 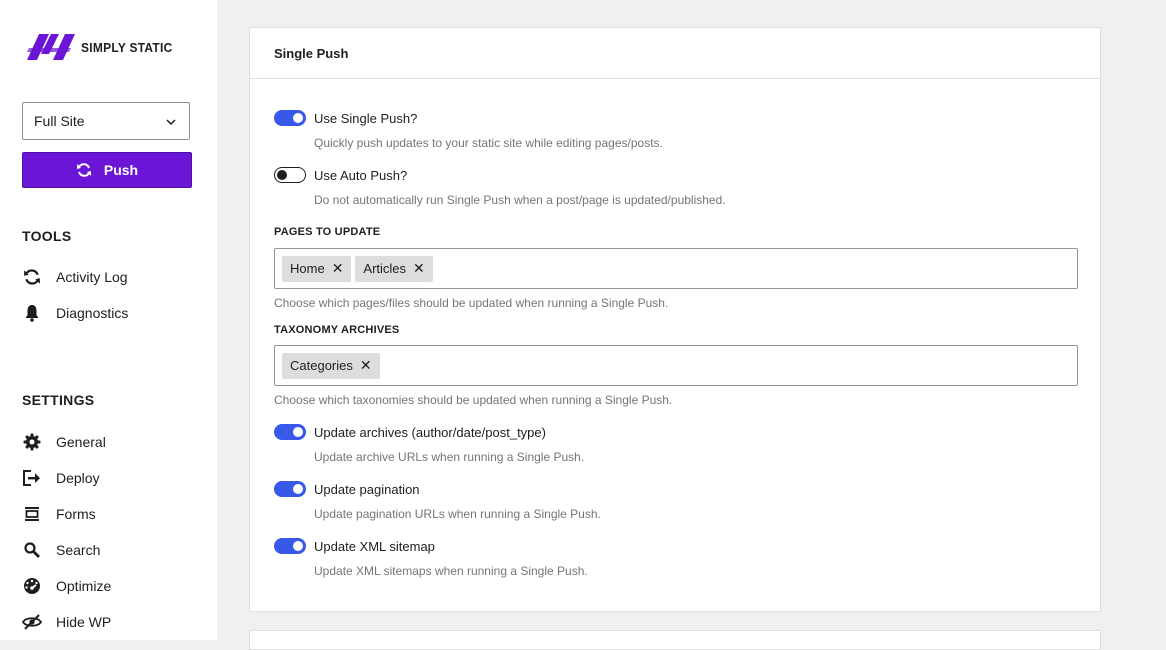 I want to click on settings-heading: SETTINGS, so click(x=58, y=400).